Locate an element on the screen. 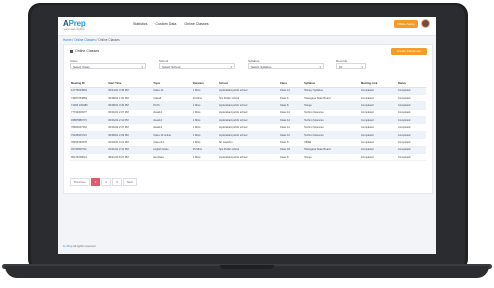 This screenshot has width=494, height=288. next-page-button: Next is located at coordinates (129, 182).